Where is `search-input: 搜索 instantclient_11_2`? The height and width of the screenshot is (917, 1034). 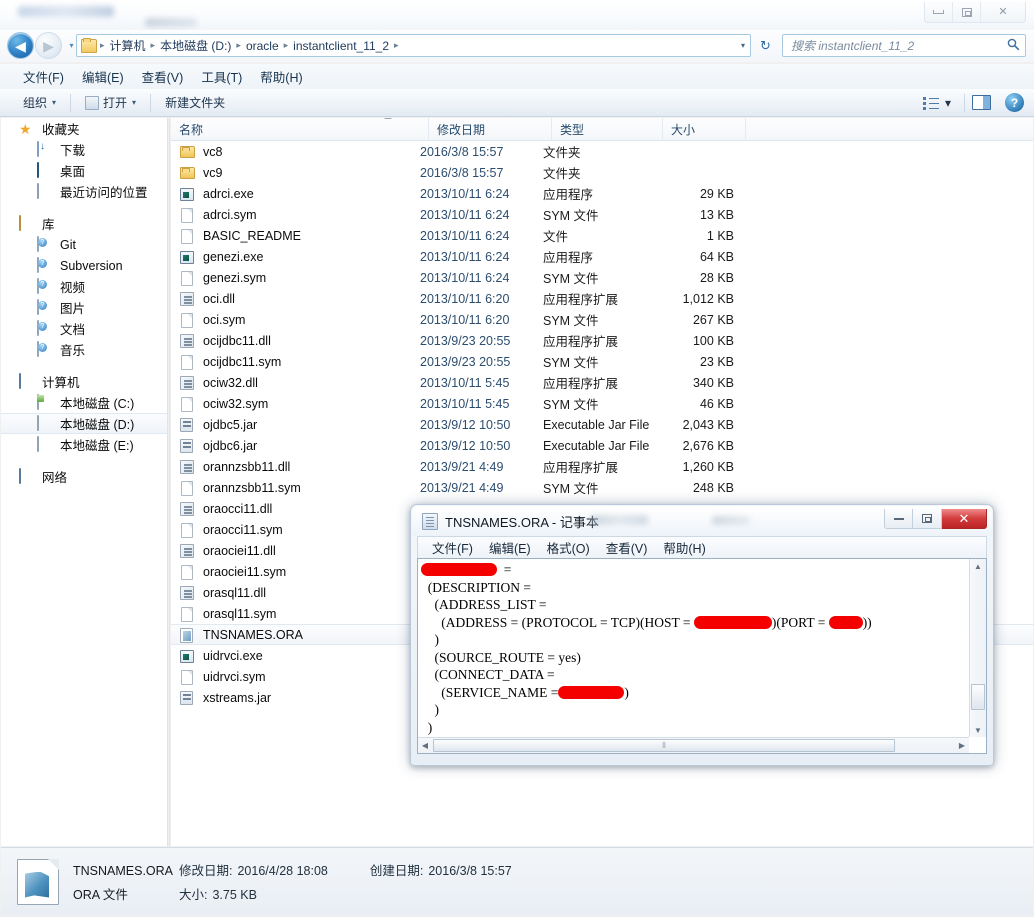
search-input: 搜索 instantclient_11_2 is located at coordinates (892, 45).